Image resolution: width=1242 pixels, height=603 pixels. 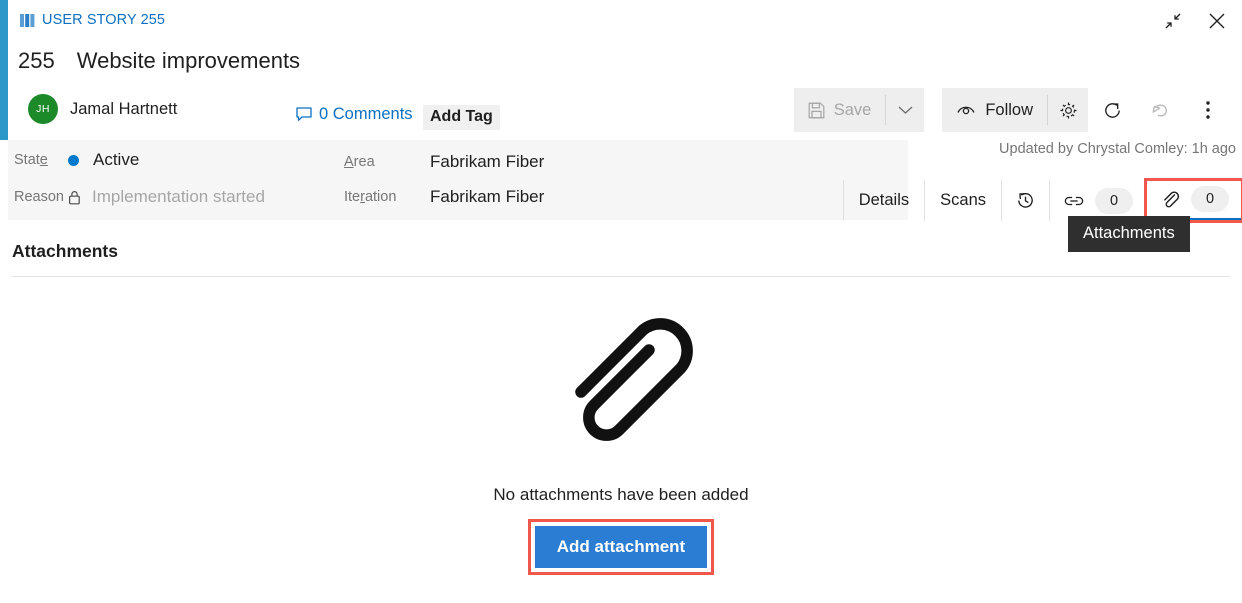 I want to click on undo-button, so click(x=1160, y=110).